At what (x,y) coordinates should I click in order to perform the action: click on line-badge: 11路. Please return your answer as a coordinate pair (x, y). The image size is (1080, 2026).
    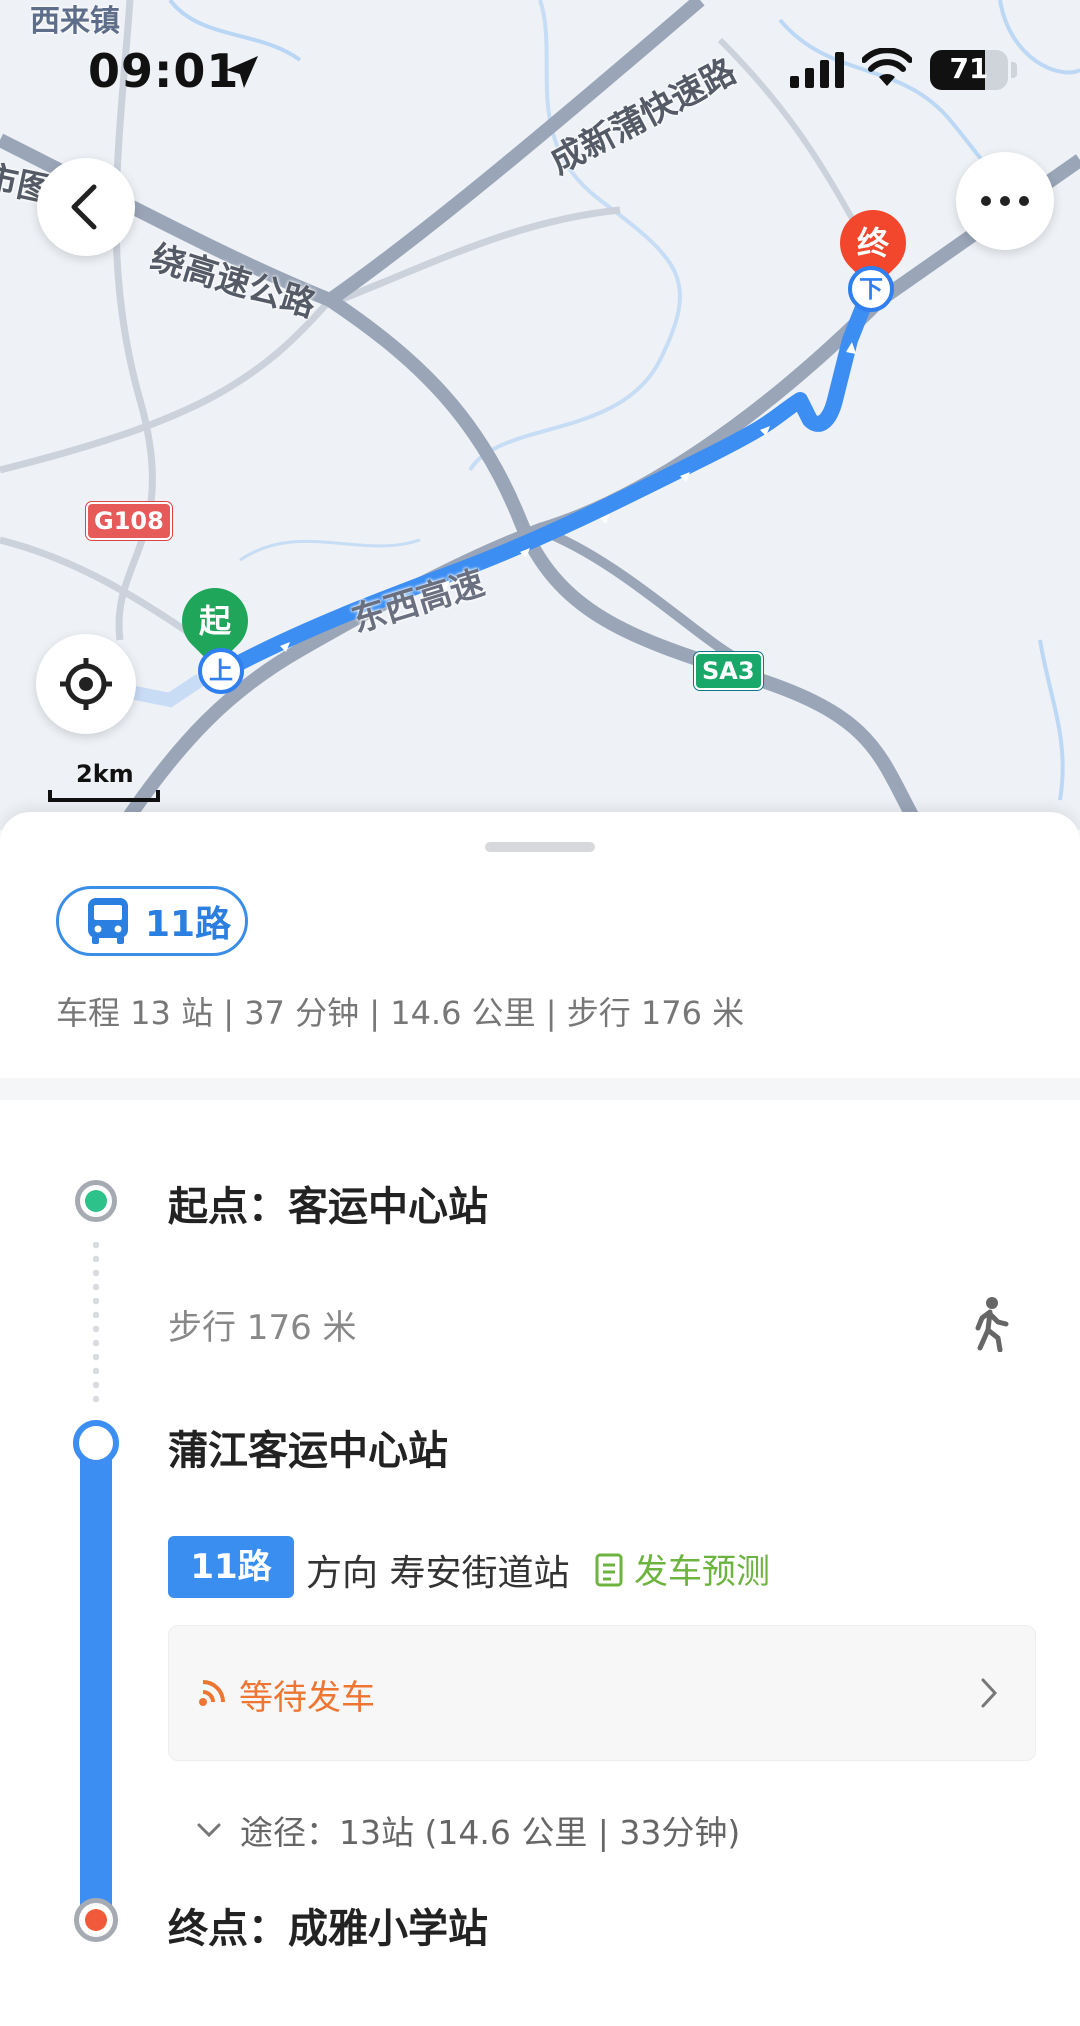
    Looking at the image, I should click on (231, 1567).